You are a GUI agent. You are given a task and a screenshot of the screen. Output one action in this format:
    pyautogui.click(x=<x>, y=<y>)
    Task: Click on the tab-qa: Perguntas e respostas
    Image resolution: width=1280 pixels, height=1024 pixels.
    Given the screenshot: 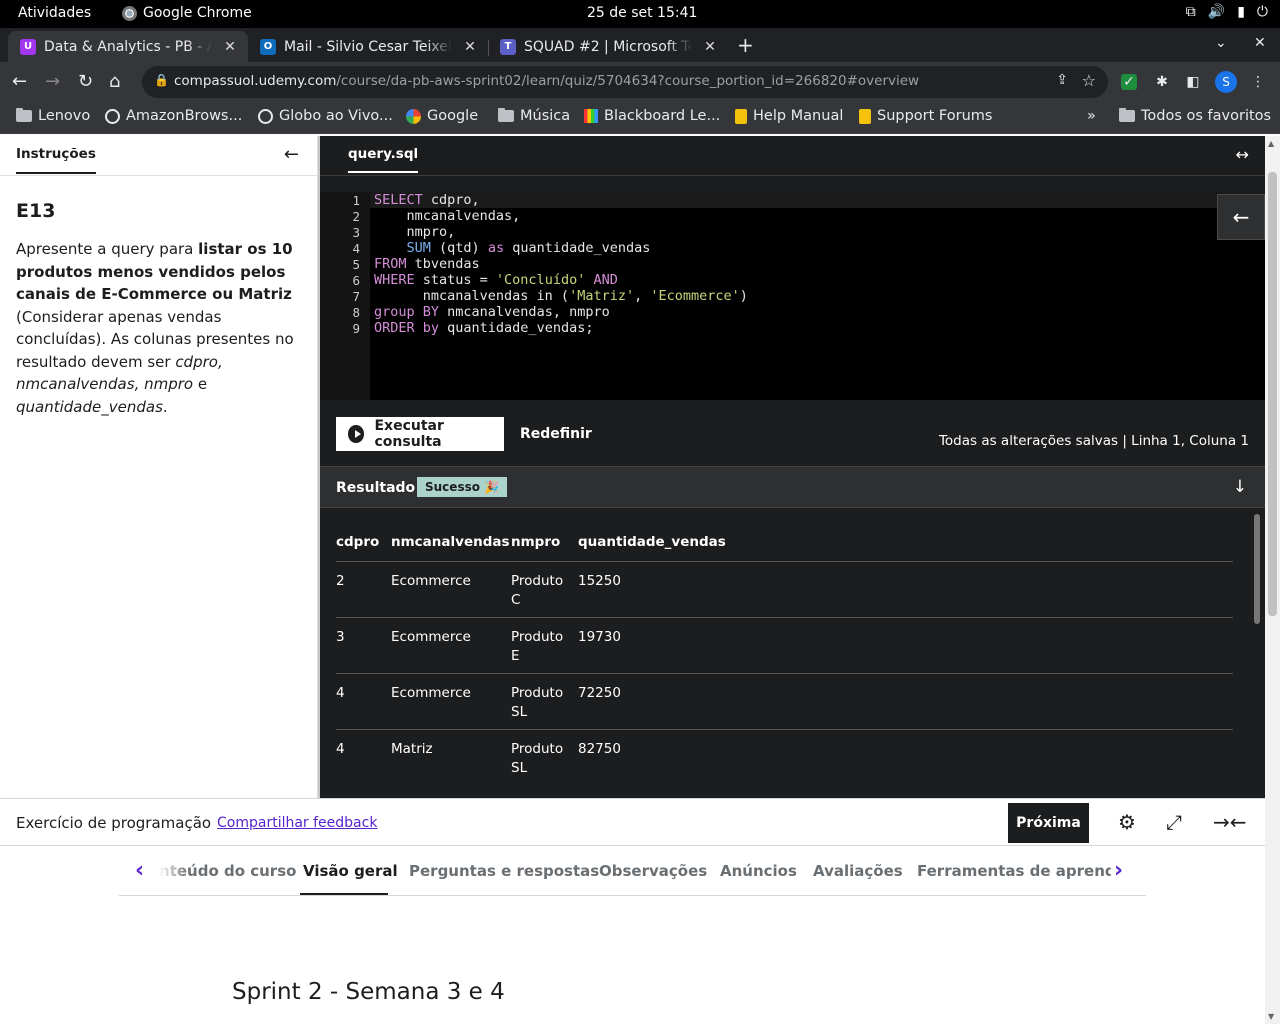 What is the action you would take?
    pyautogui.click(x=504, y=871)
    